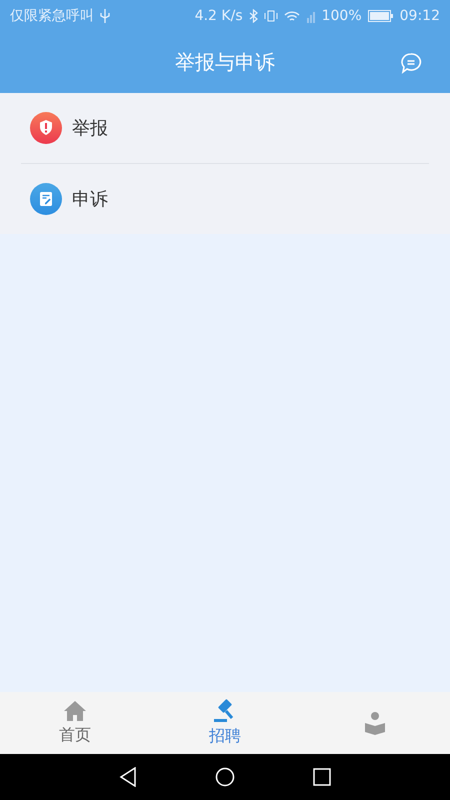  What do you see at coordinates (225, 723) in the screenshot?
I see `tab-item: 招聘` at bounding box center [225, 723].